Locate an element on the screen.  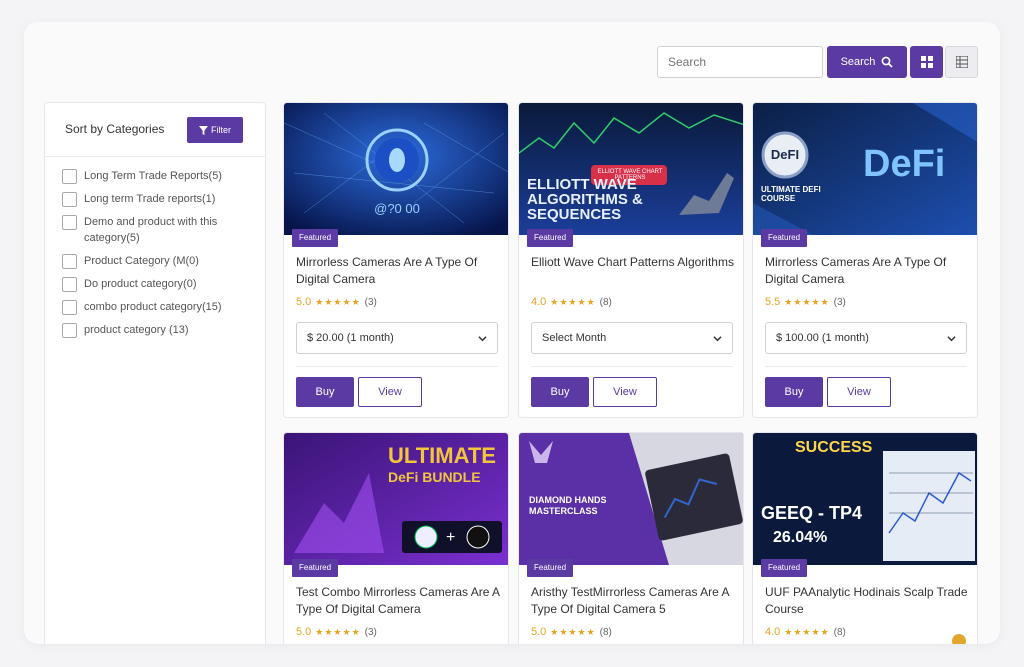
category-label: Long Term Trade Reports(5) is located at coordinates (153, 176).